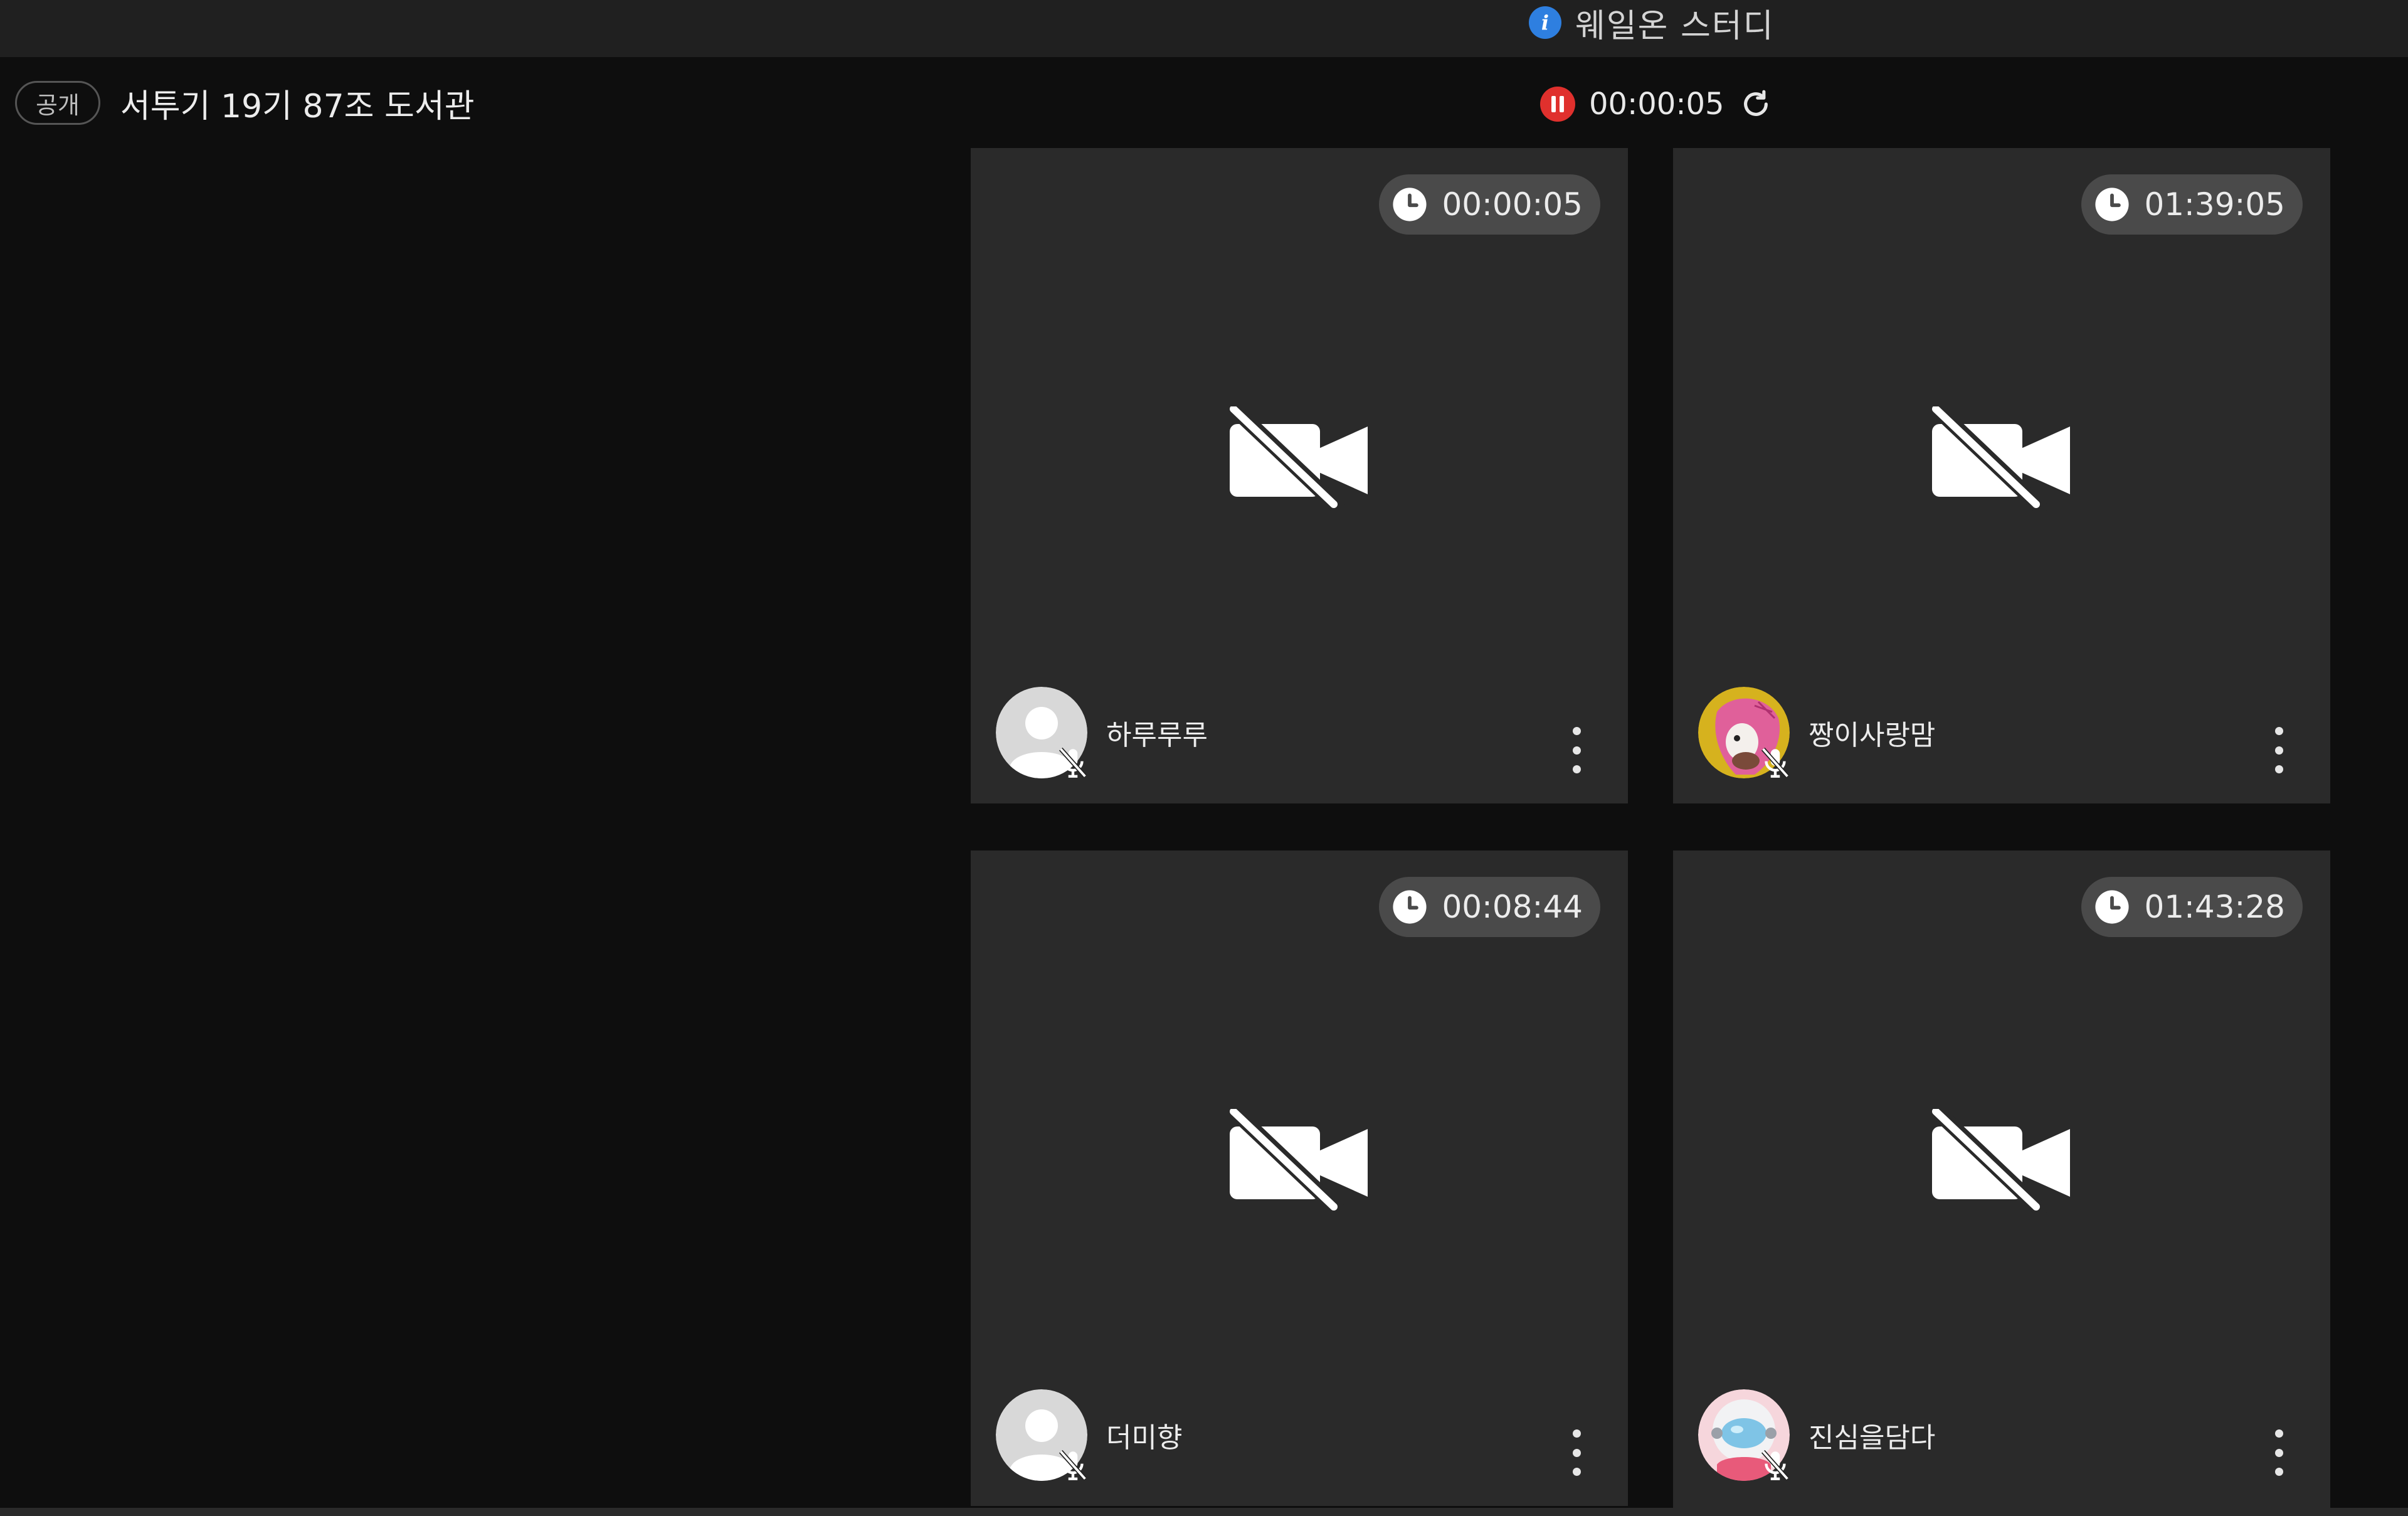 The image size is (2408, 1516). I want to click on participant-timer-text: 01:43:28, so click(2214, 907).